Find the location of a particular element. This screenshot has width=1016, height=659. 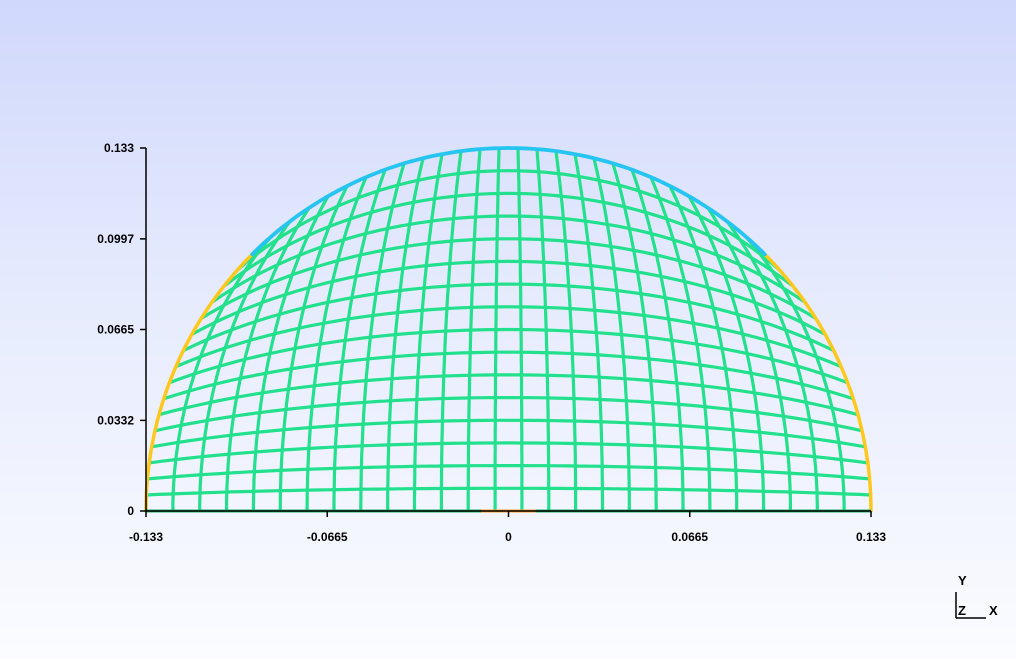

y-tick-label: 0 is located at coordinates (130, 511).